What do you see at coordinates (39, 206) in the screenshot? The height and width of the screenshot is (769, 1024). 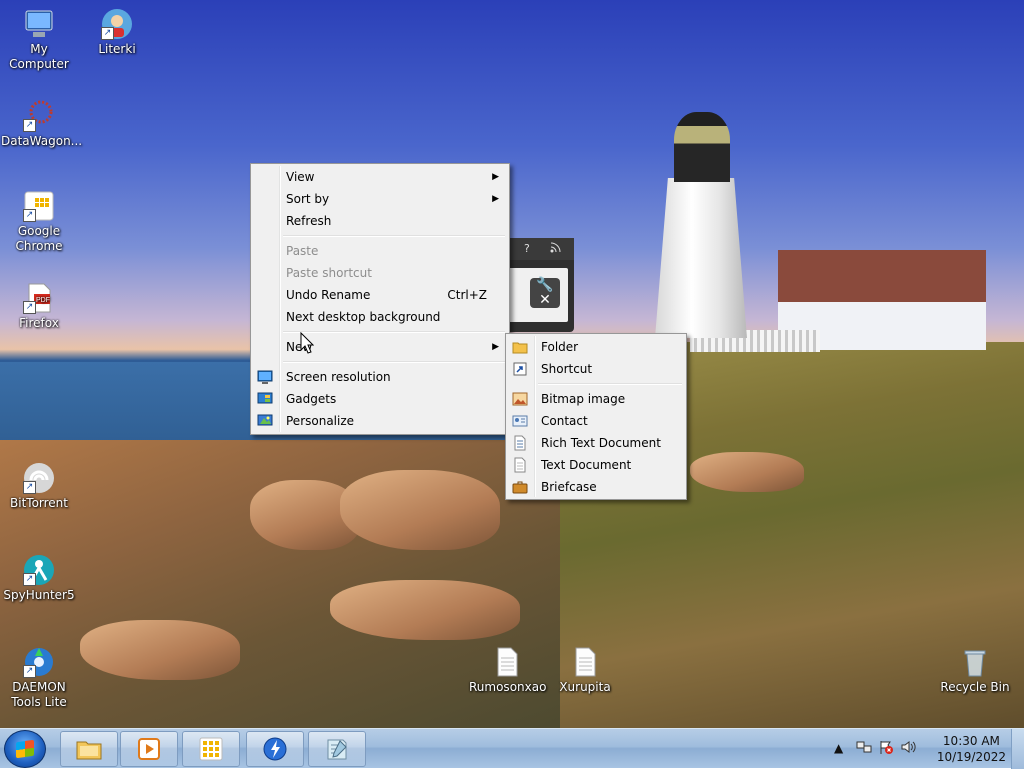 I see `chrome-icon: ↗` at bounding box center [39, 206].